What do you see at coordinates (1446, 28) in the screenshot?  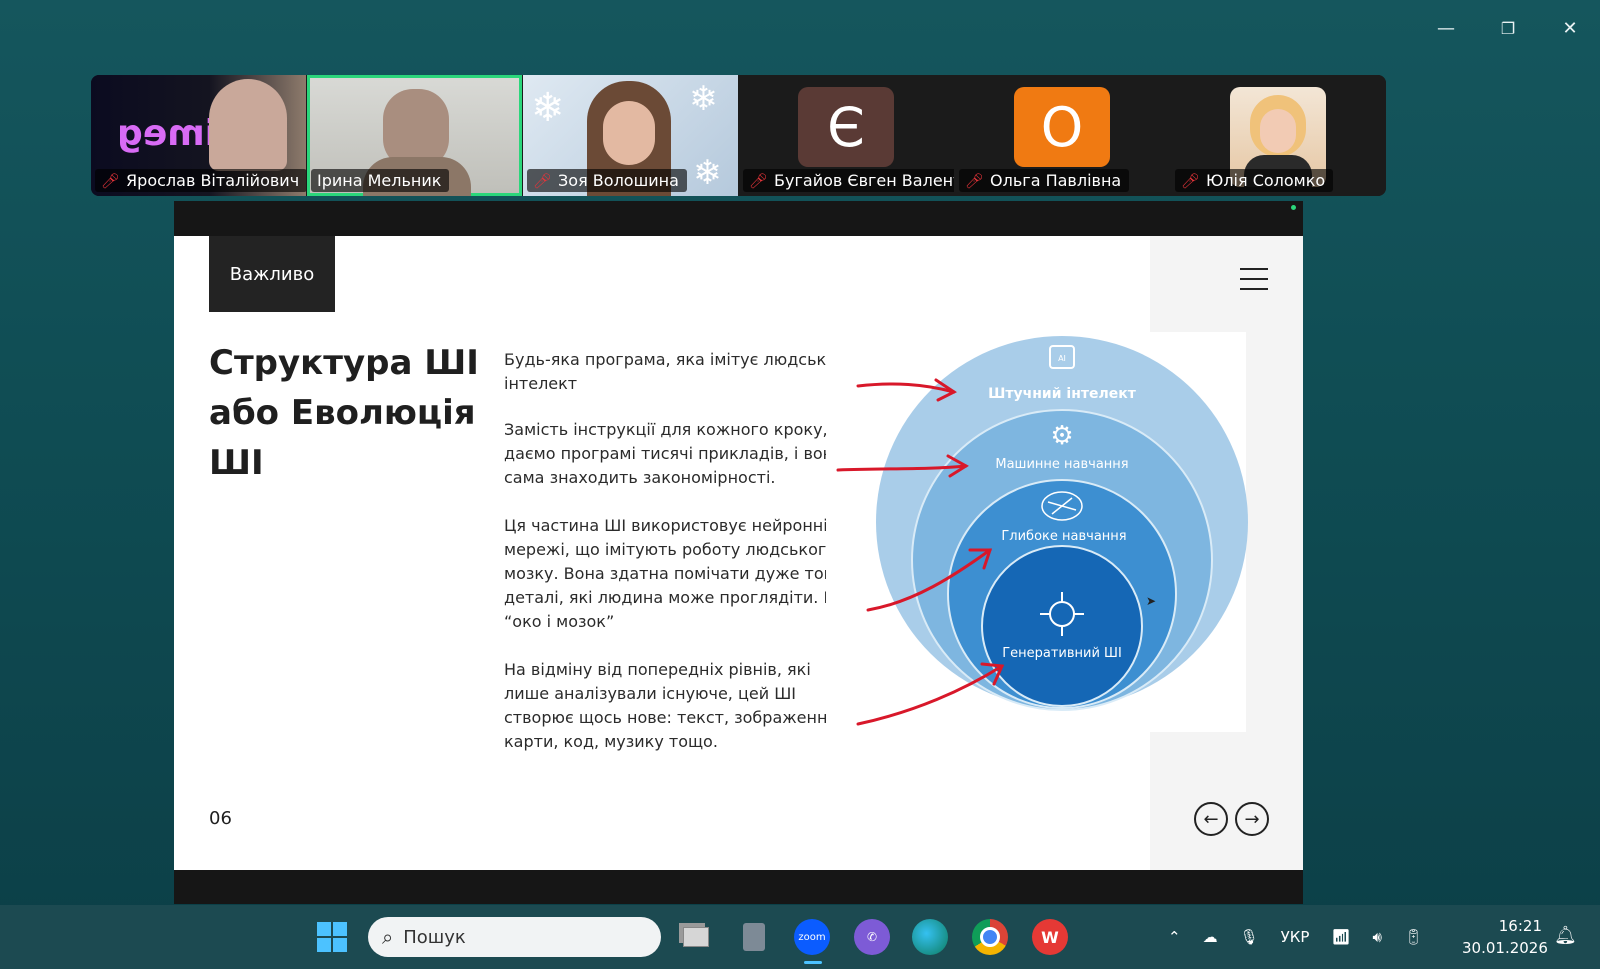 I see `minimize-button: —` at bounding box center [1446, 28].